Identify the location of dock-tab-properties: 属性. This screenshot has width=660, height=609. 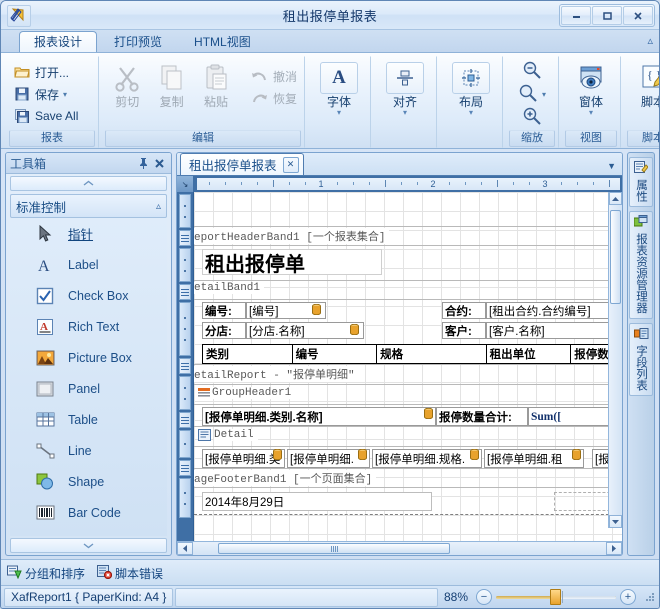
(641, 182).